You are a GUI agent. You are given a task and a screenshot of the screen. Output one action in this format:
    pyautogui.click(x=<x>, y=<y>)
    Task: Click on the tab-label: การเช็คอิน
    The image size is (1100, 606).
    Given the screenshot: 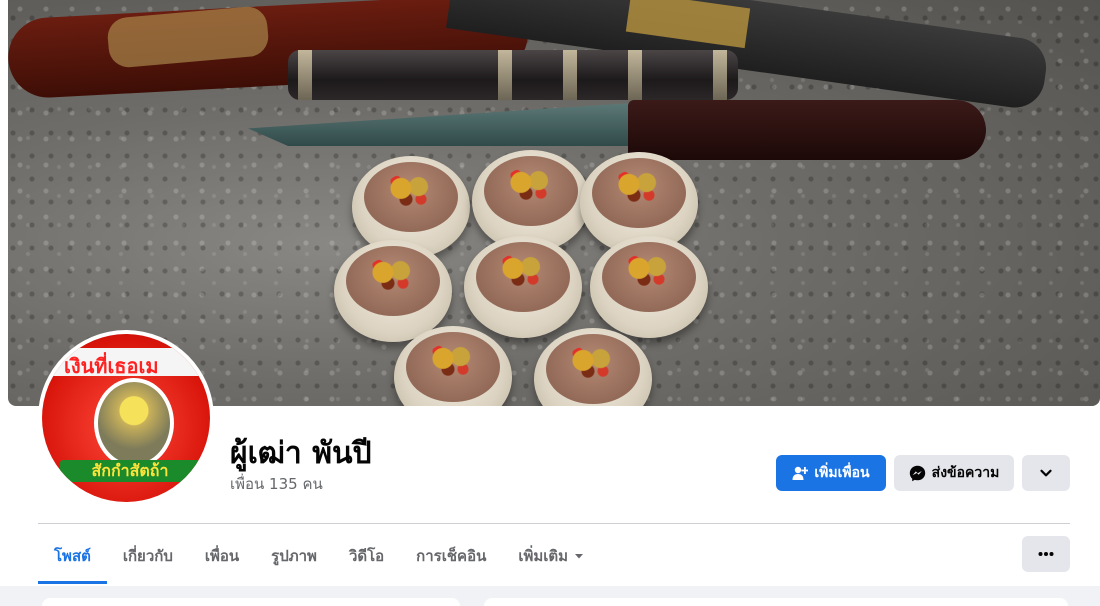 What is the action you would take?
    pyautogui.click(x=451, y=556)
    